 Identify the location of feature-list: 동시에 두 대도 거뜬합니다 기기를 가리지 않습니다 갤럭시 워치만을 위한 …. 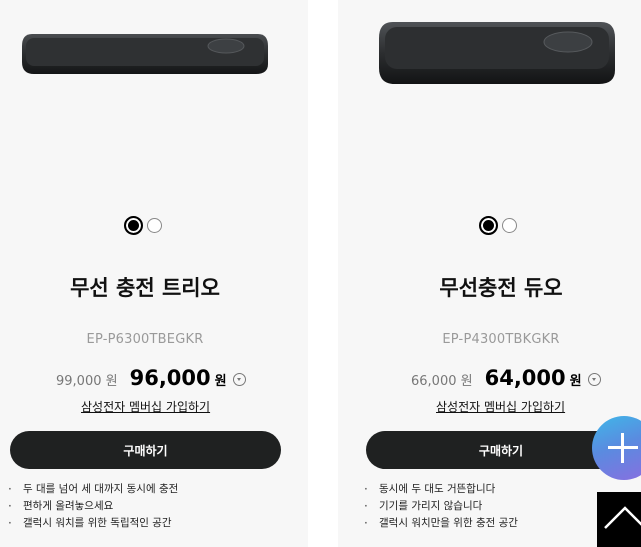
(441, 506).